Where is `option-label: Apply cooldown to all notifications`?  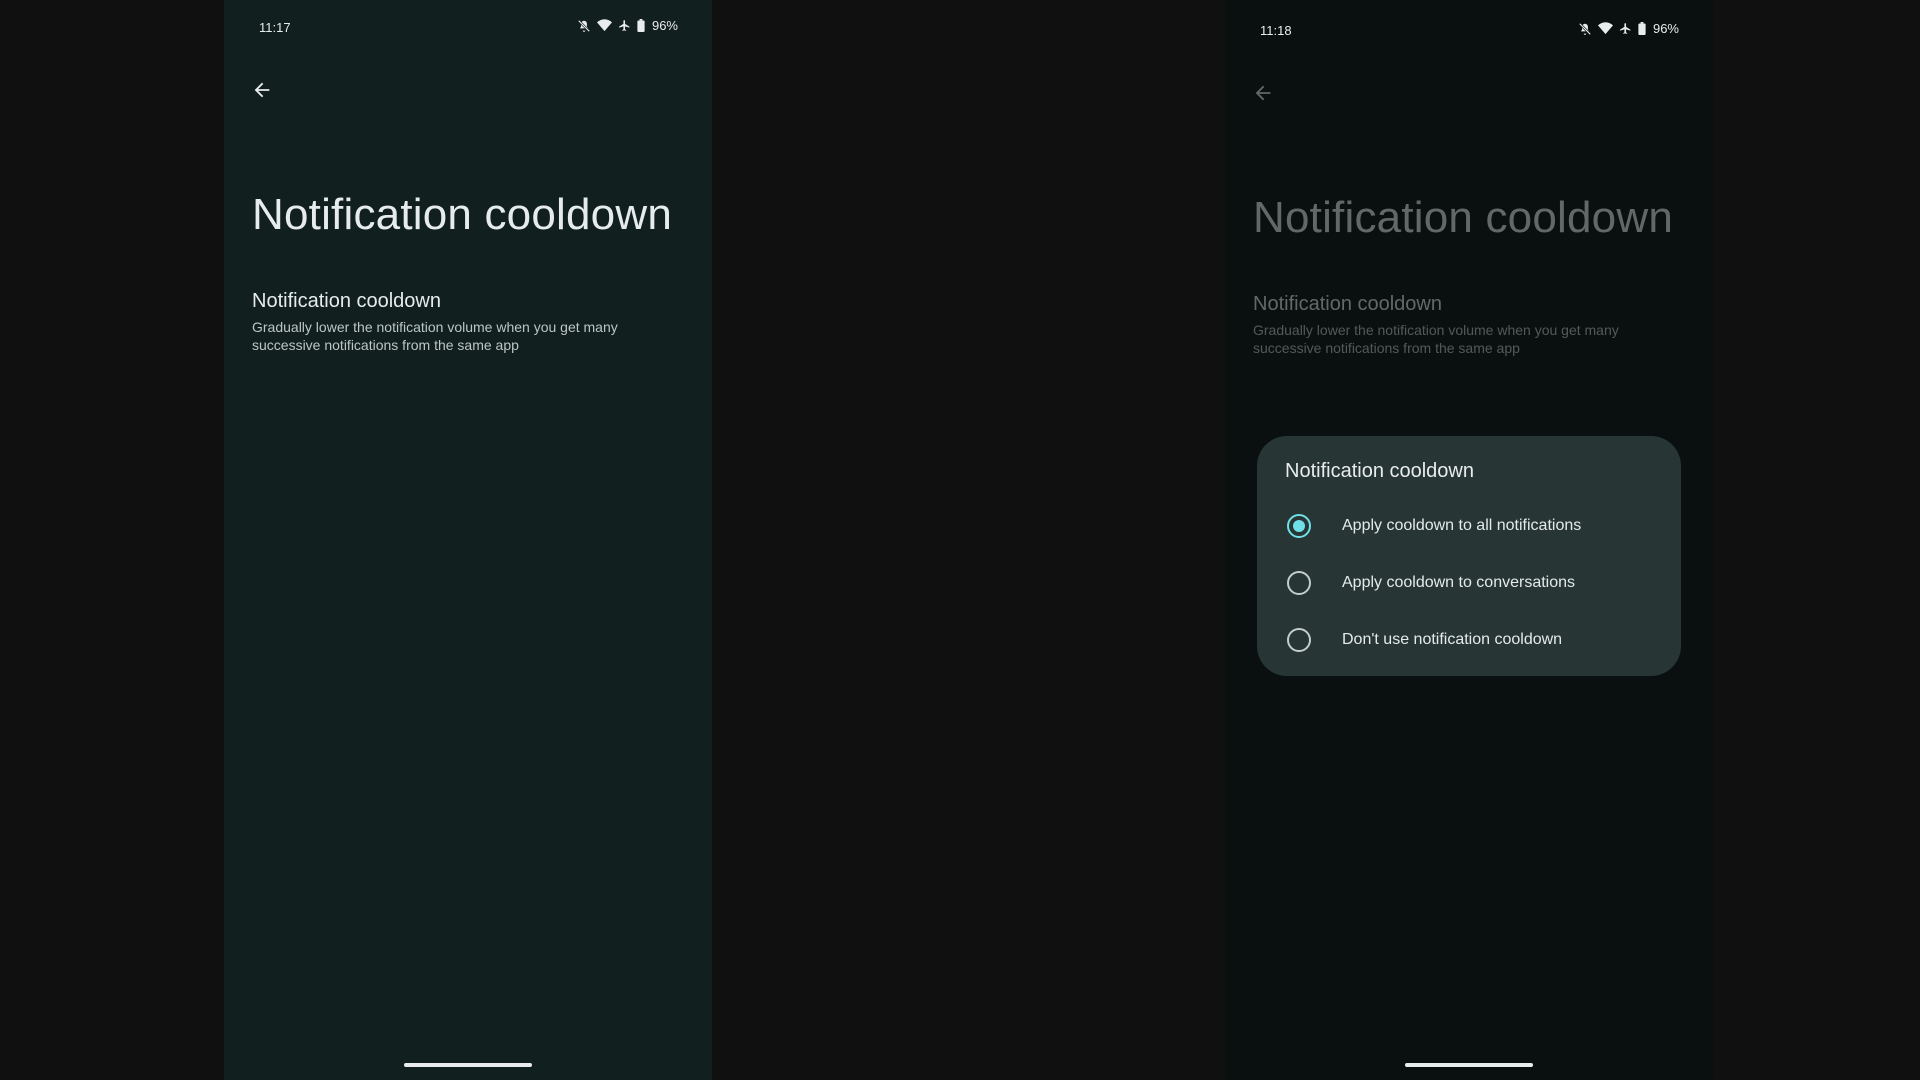 option-label: Apply cooldown to all notifications is located at coordinates (1462, 525).